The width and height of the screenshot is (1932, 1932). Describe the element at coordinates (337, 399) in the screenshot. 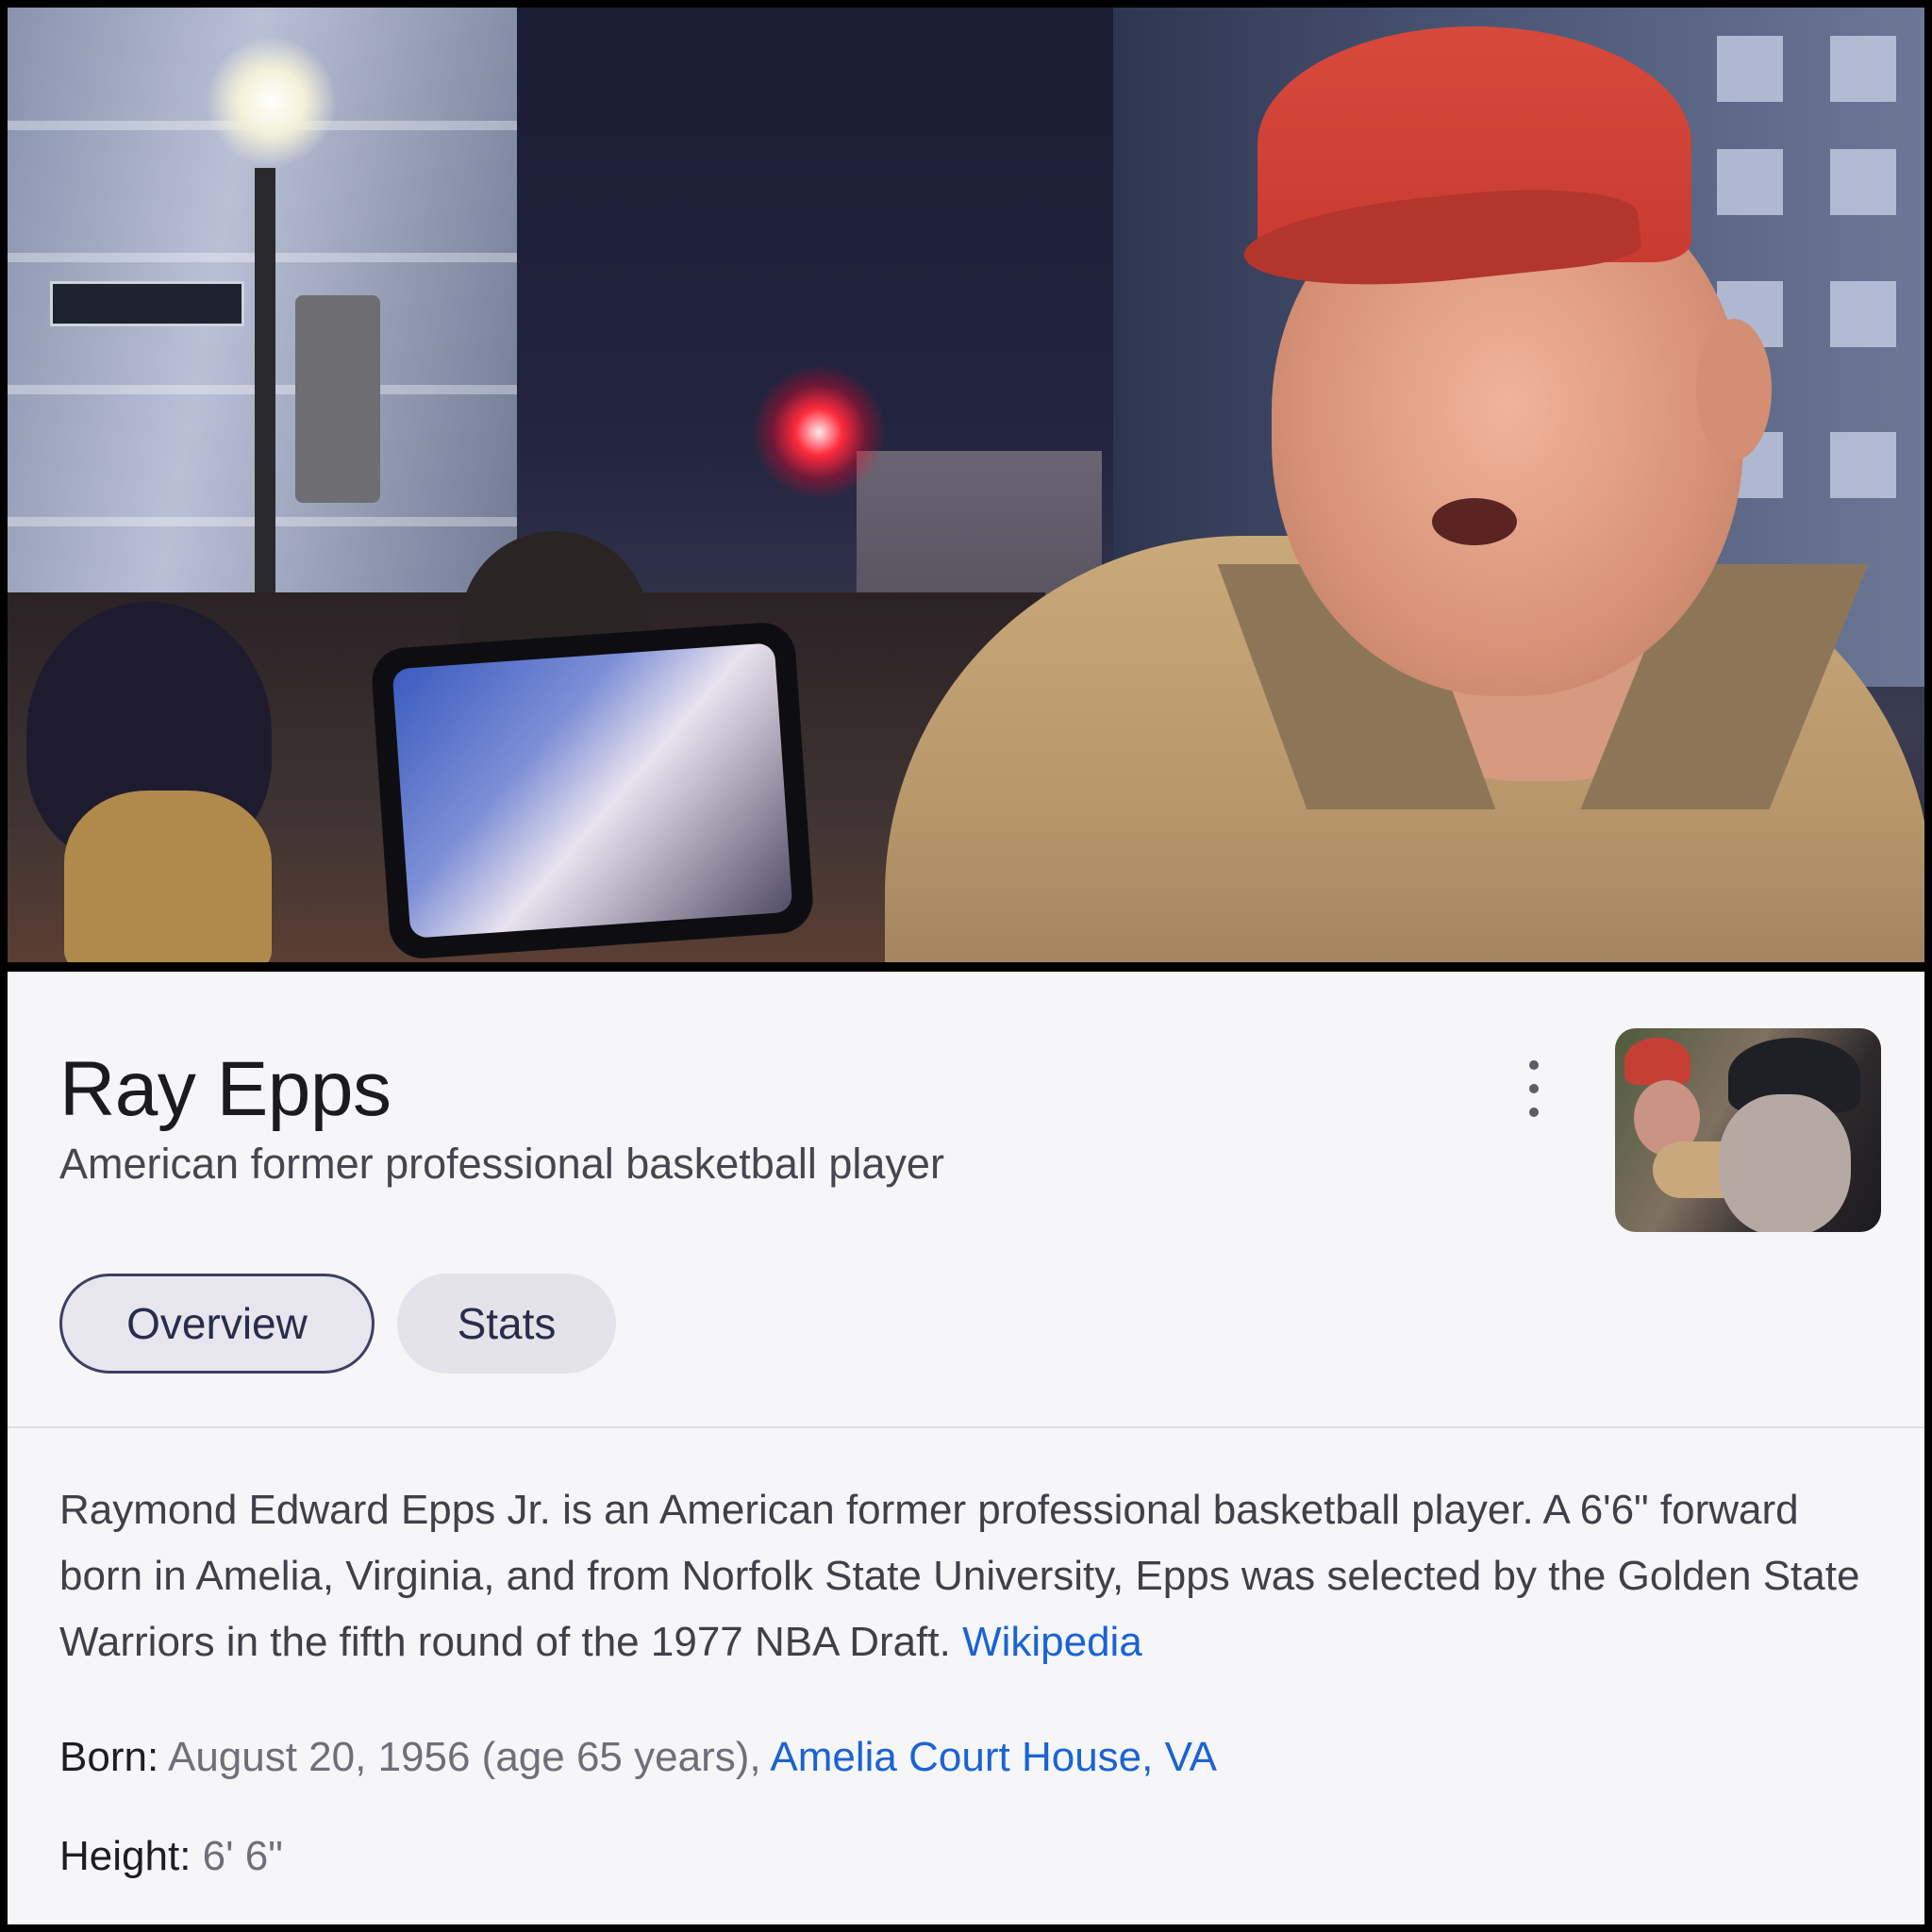

I see `traffic-light-box` at that location.